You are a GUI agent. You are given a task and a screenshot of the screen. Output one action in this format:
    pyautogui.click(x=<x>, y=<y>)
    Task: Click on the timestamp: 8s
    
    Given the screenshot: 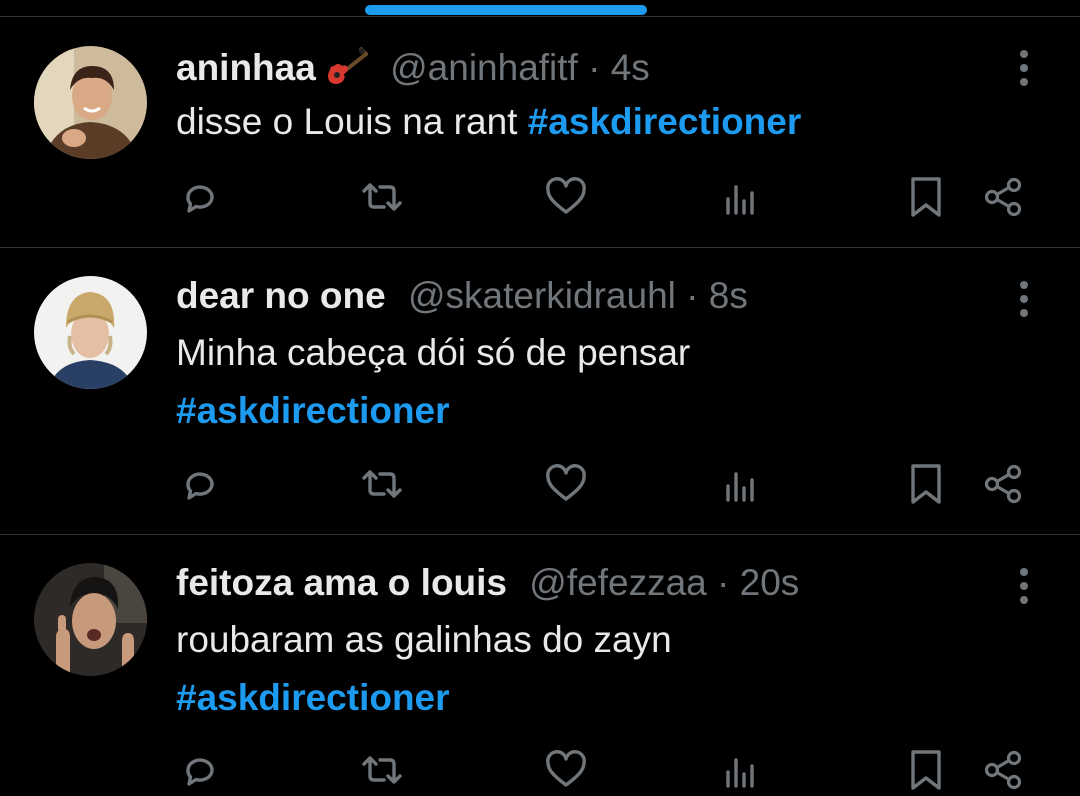 What is the action you would take?
    pyautogui.click(x=728, y=295)
    